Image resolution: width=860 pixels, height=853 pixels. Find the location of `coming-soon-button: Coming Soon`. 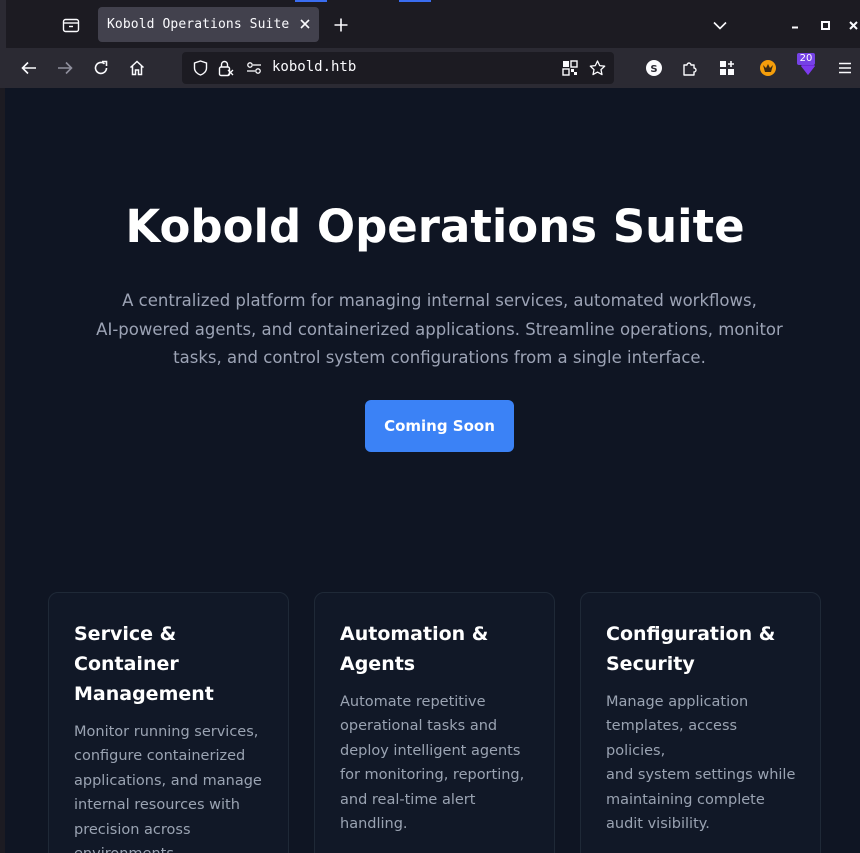

coming-soon-button: Coming Soon is located at coordinates (439, 426).